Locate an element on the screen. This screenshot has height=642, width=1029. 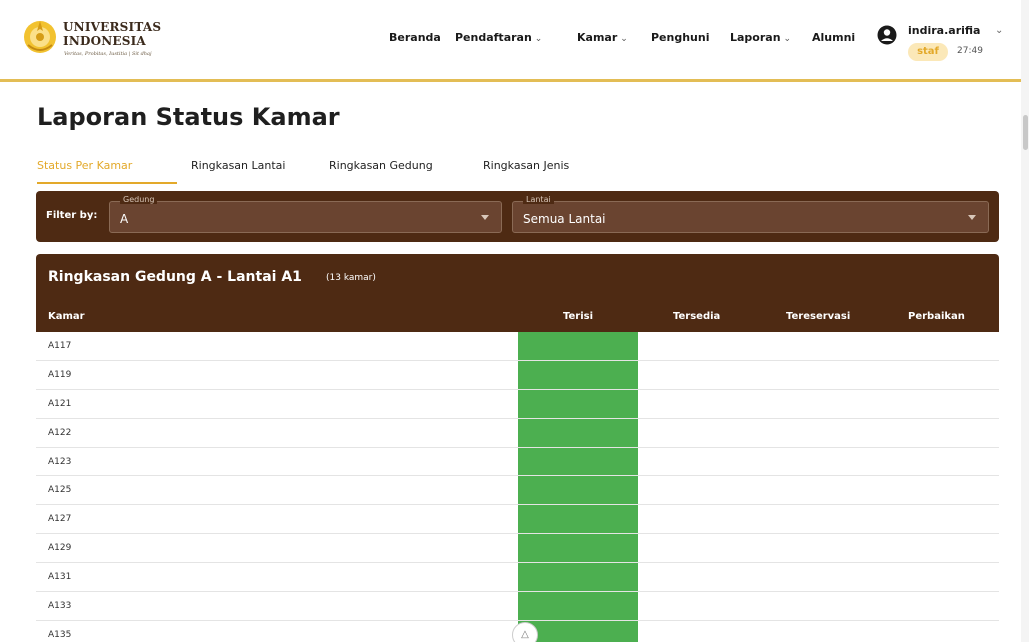
lantai-select-value: Semua Lantai is located at coordinates (564, 219).